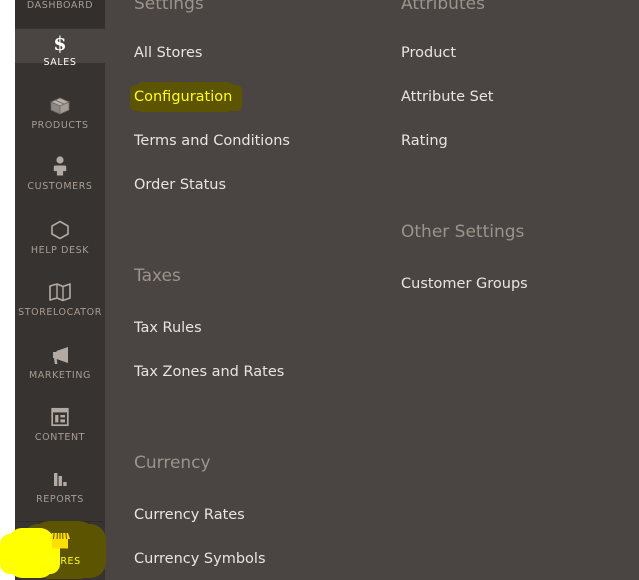  I want to click on sidebar-item-label-sales: SALES, so click(60, 62).